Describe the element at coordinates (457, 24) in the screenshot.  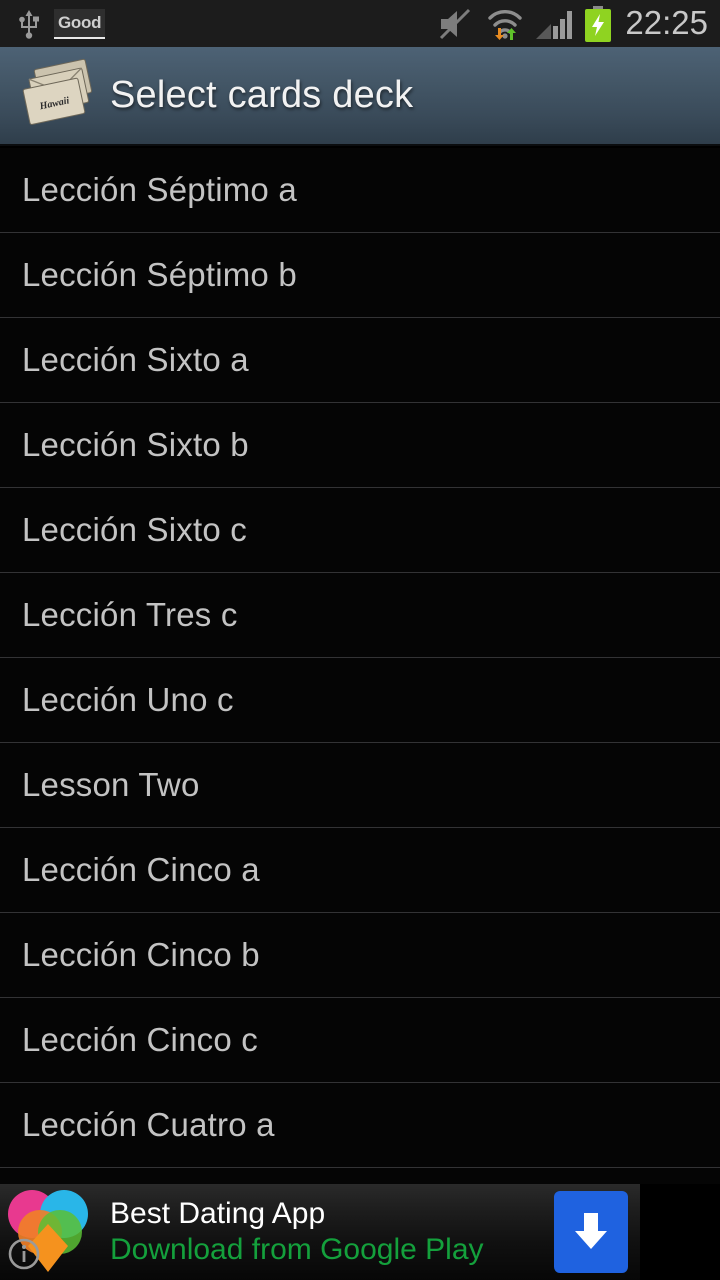
I see `mute-icon` at that location.